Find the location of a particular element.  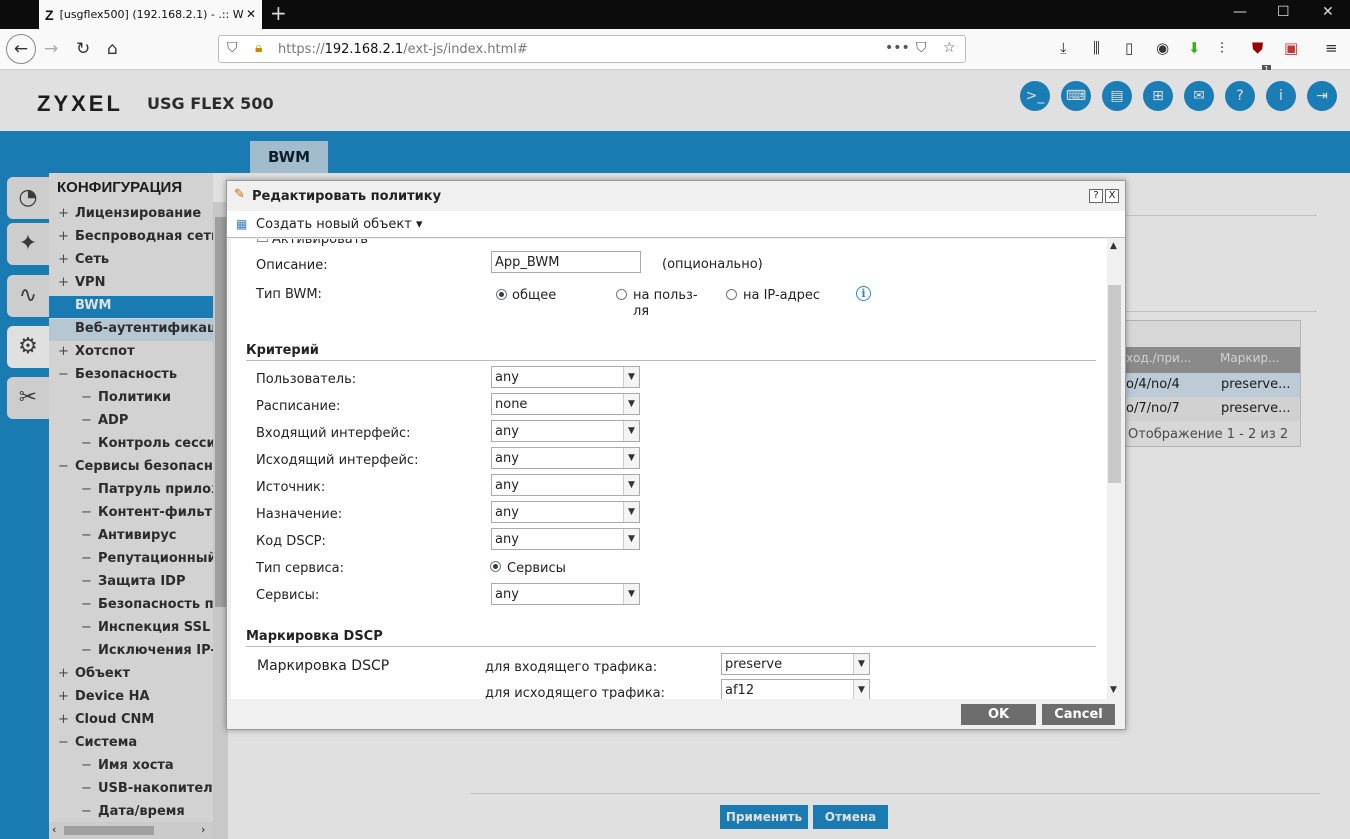

url-host: 192.168.2.1 is located at coordinates (364, 49).